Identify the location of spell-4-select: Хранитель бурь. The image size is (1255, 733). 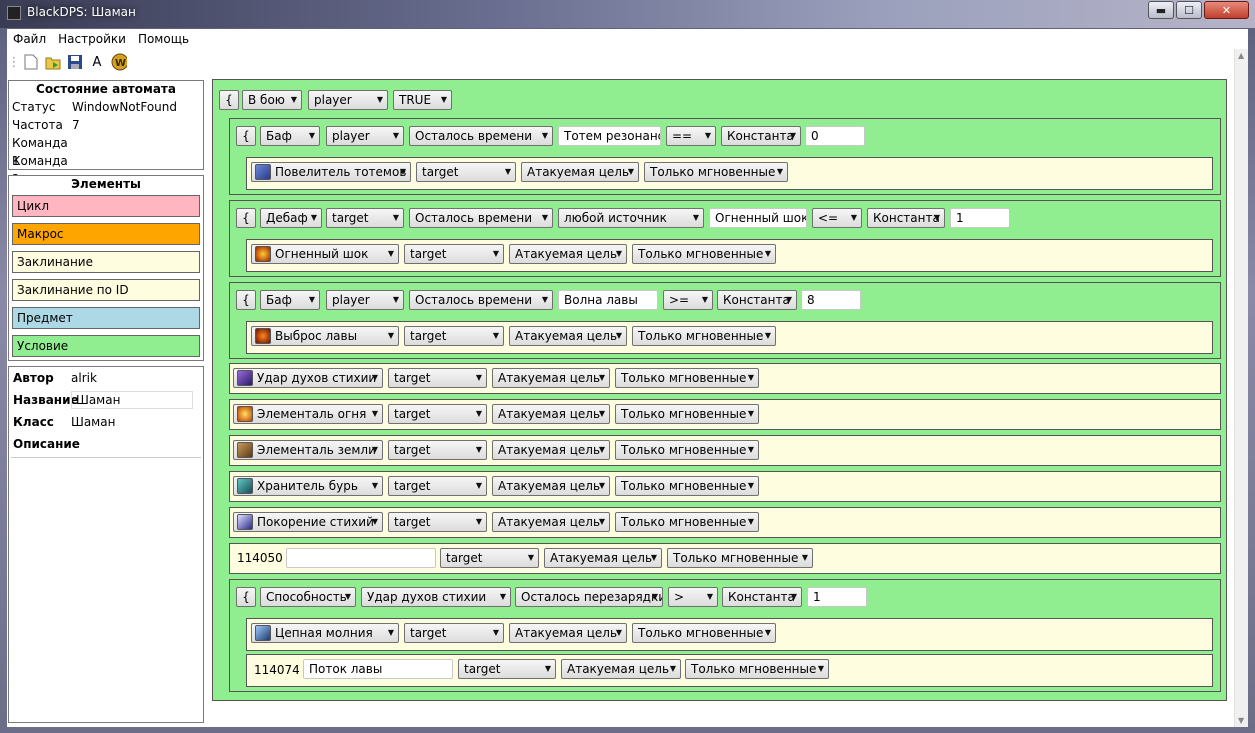
(308, 486).